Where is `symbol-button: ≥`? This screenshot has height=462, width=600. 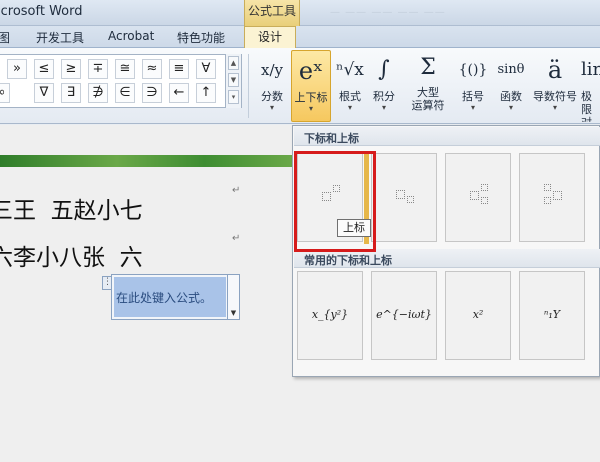
symbol-button: ≥ is located at coordinates (71, 69).